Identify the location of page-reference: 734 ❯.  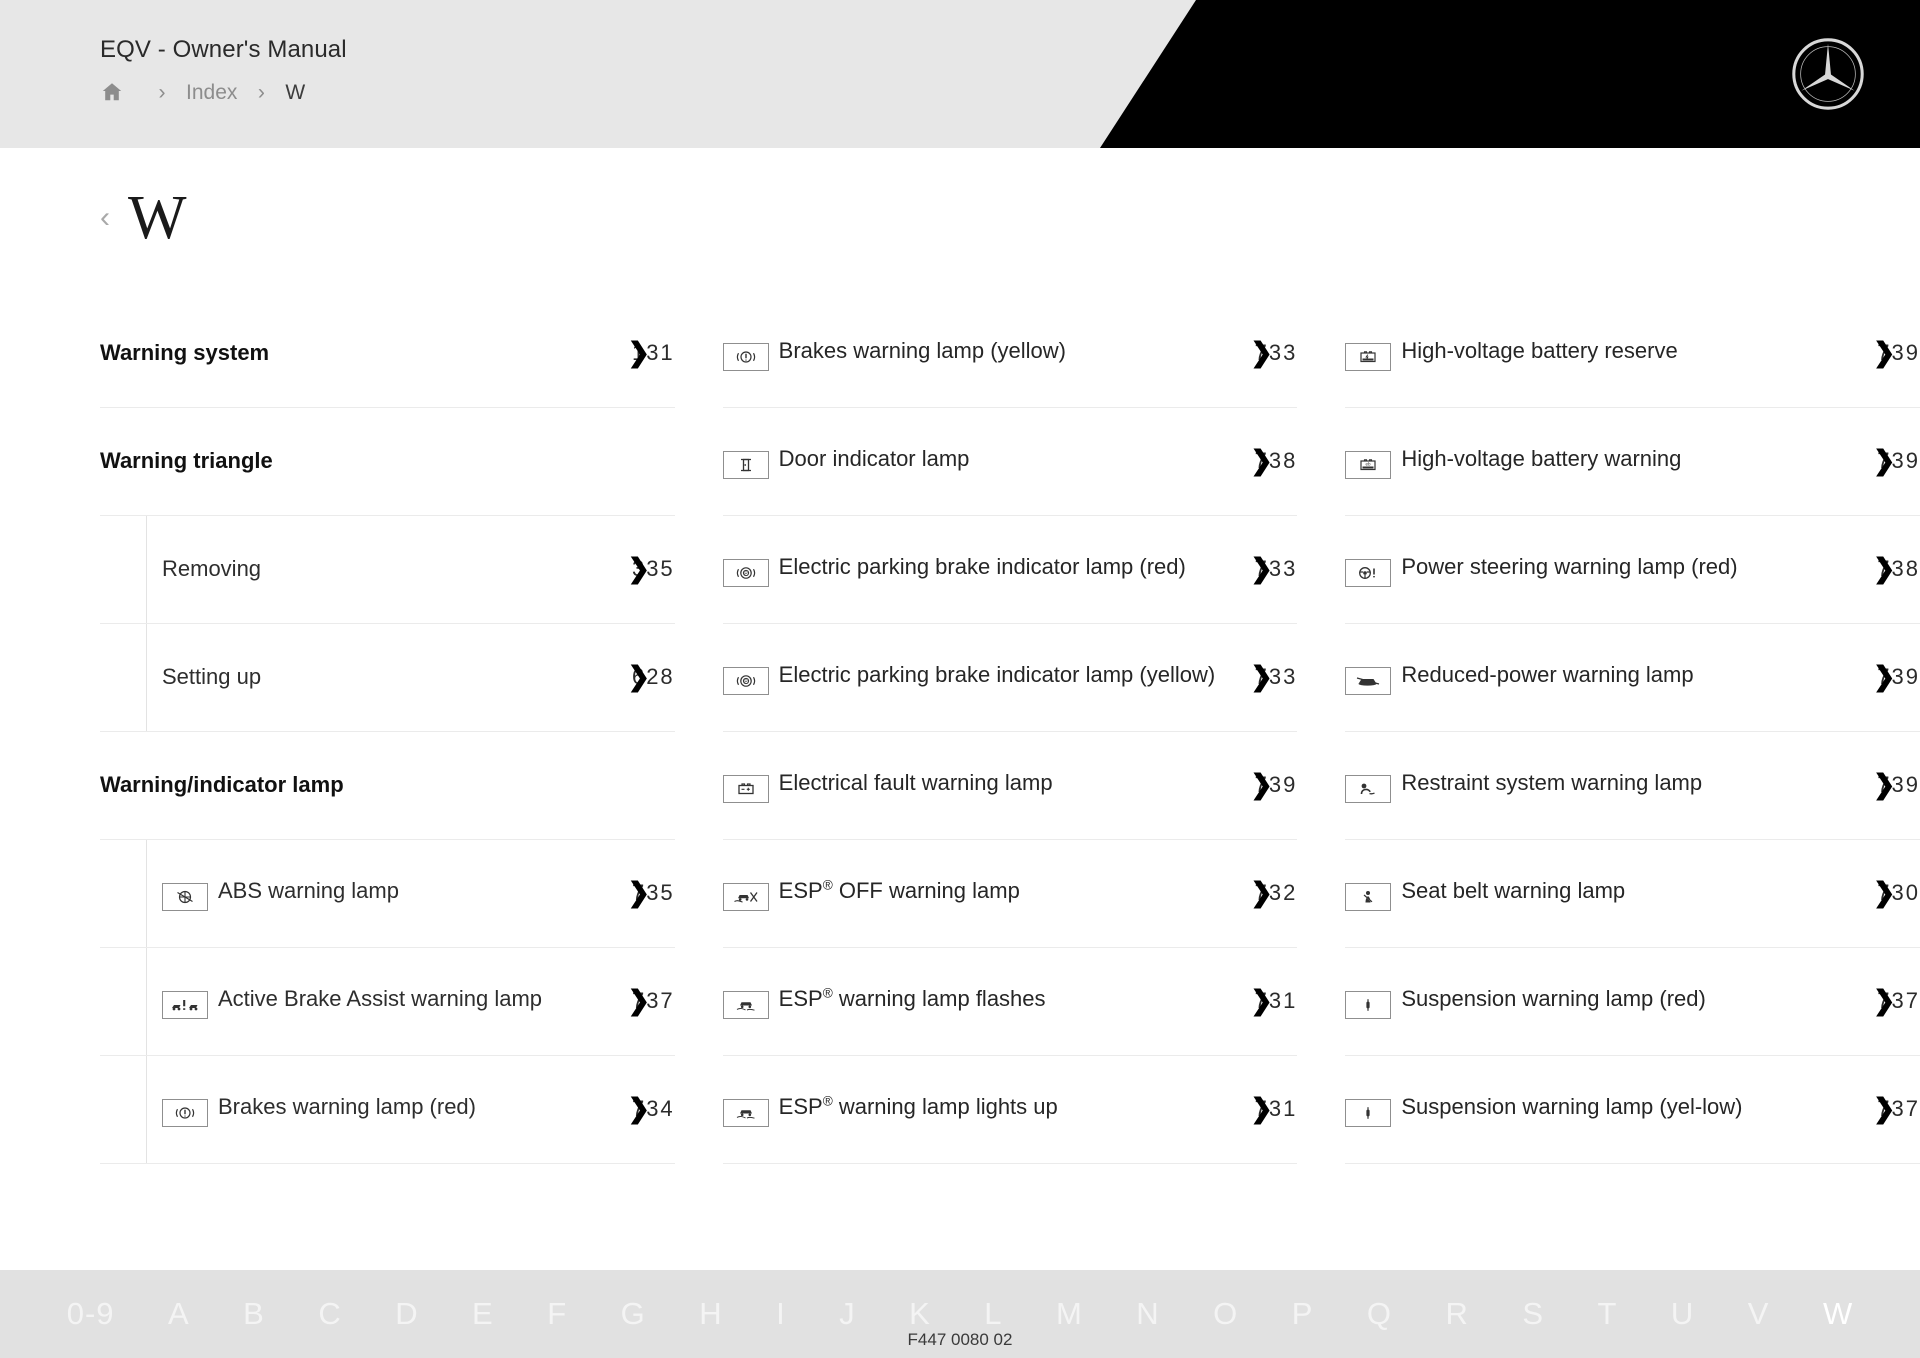
(641, 1109).